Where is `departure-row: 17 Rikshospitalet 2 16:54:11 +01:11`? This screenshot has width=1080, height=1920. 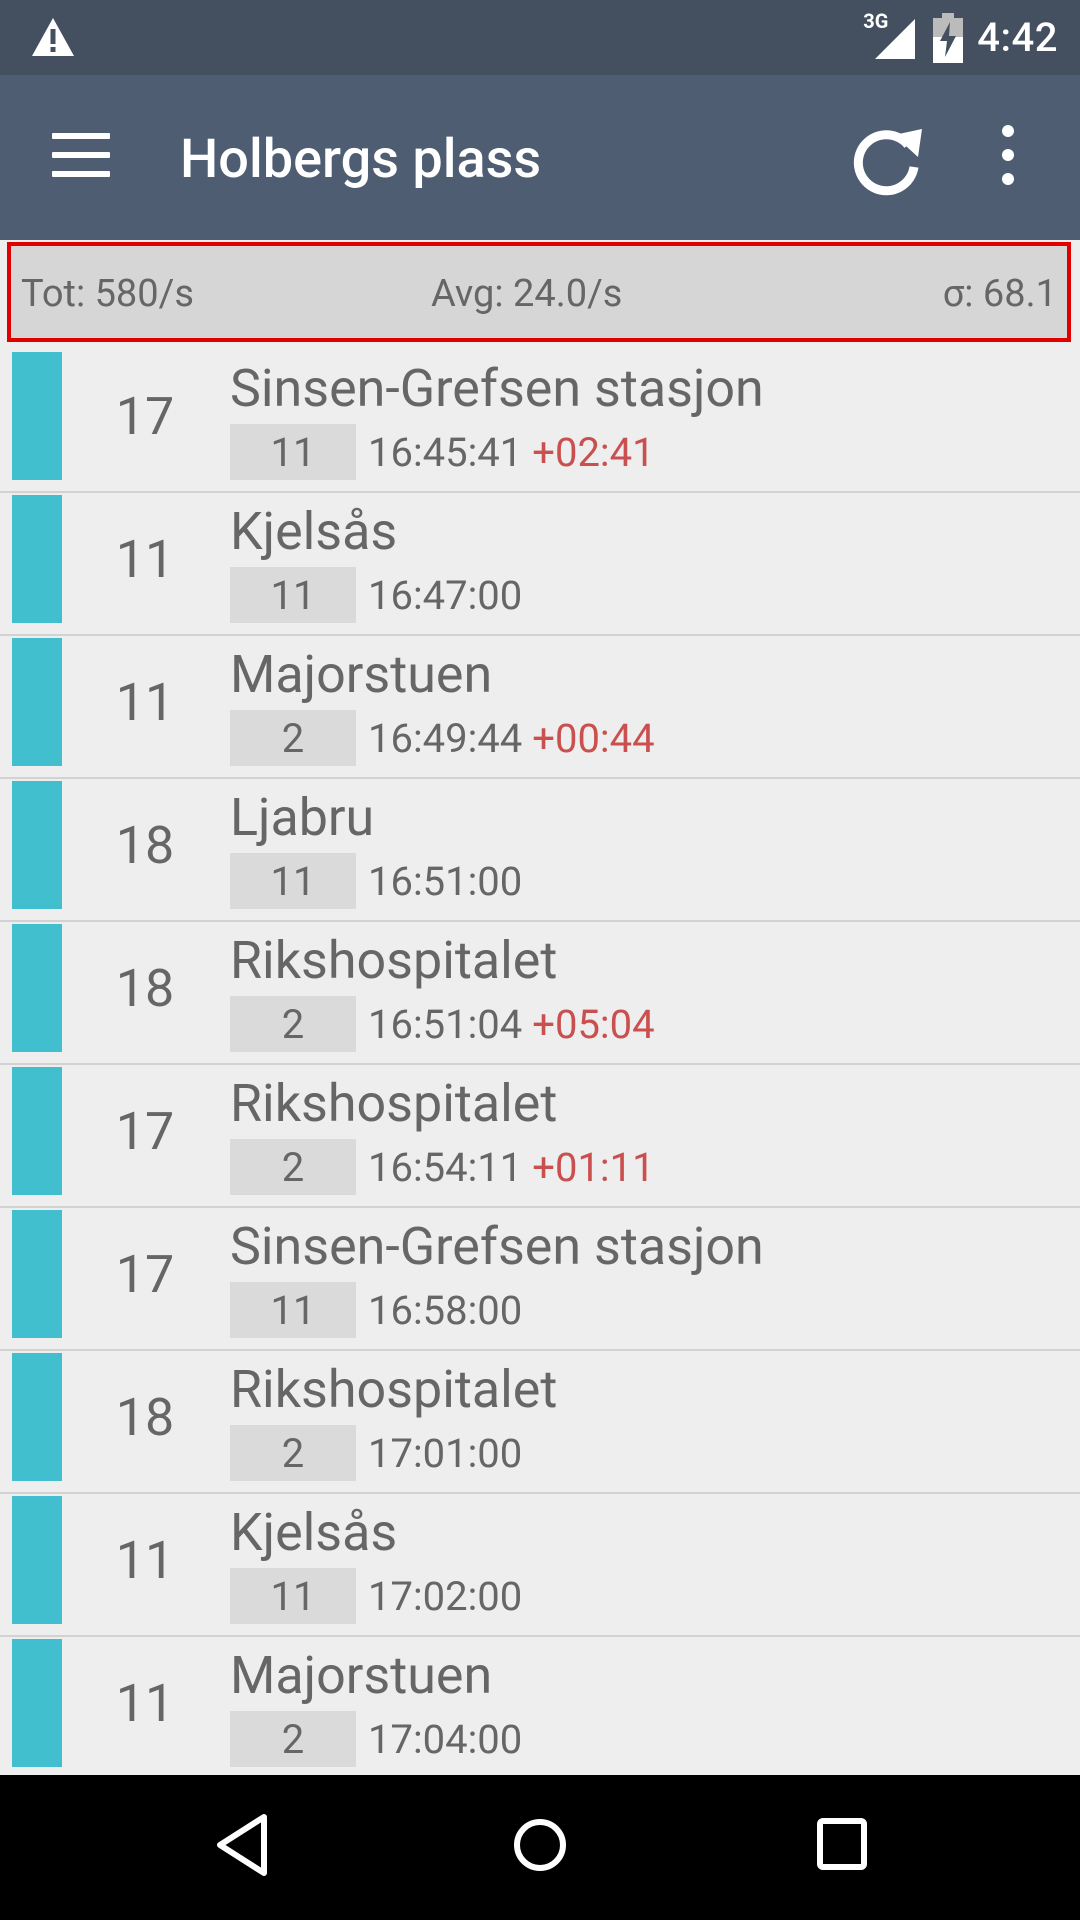 departure-row: 17 Rikshospitalet 2 16:54:11 +01:11 is located at coordinates (540, 1136).